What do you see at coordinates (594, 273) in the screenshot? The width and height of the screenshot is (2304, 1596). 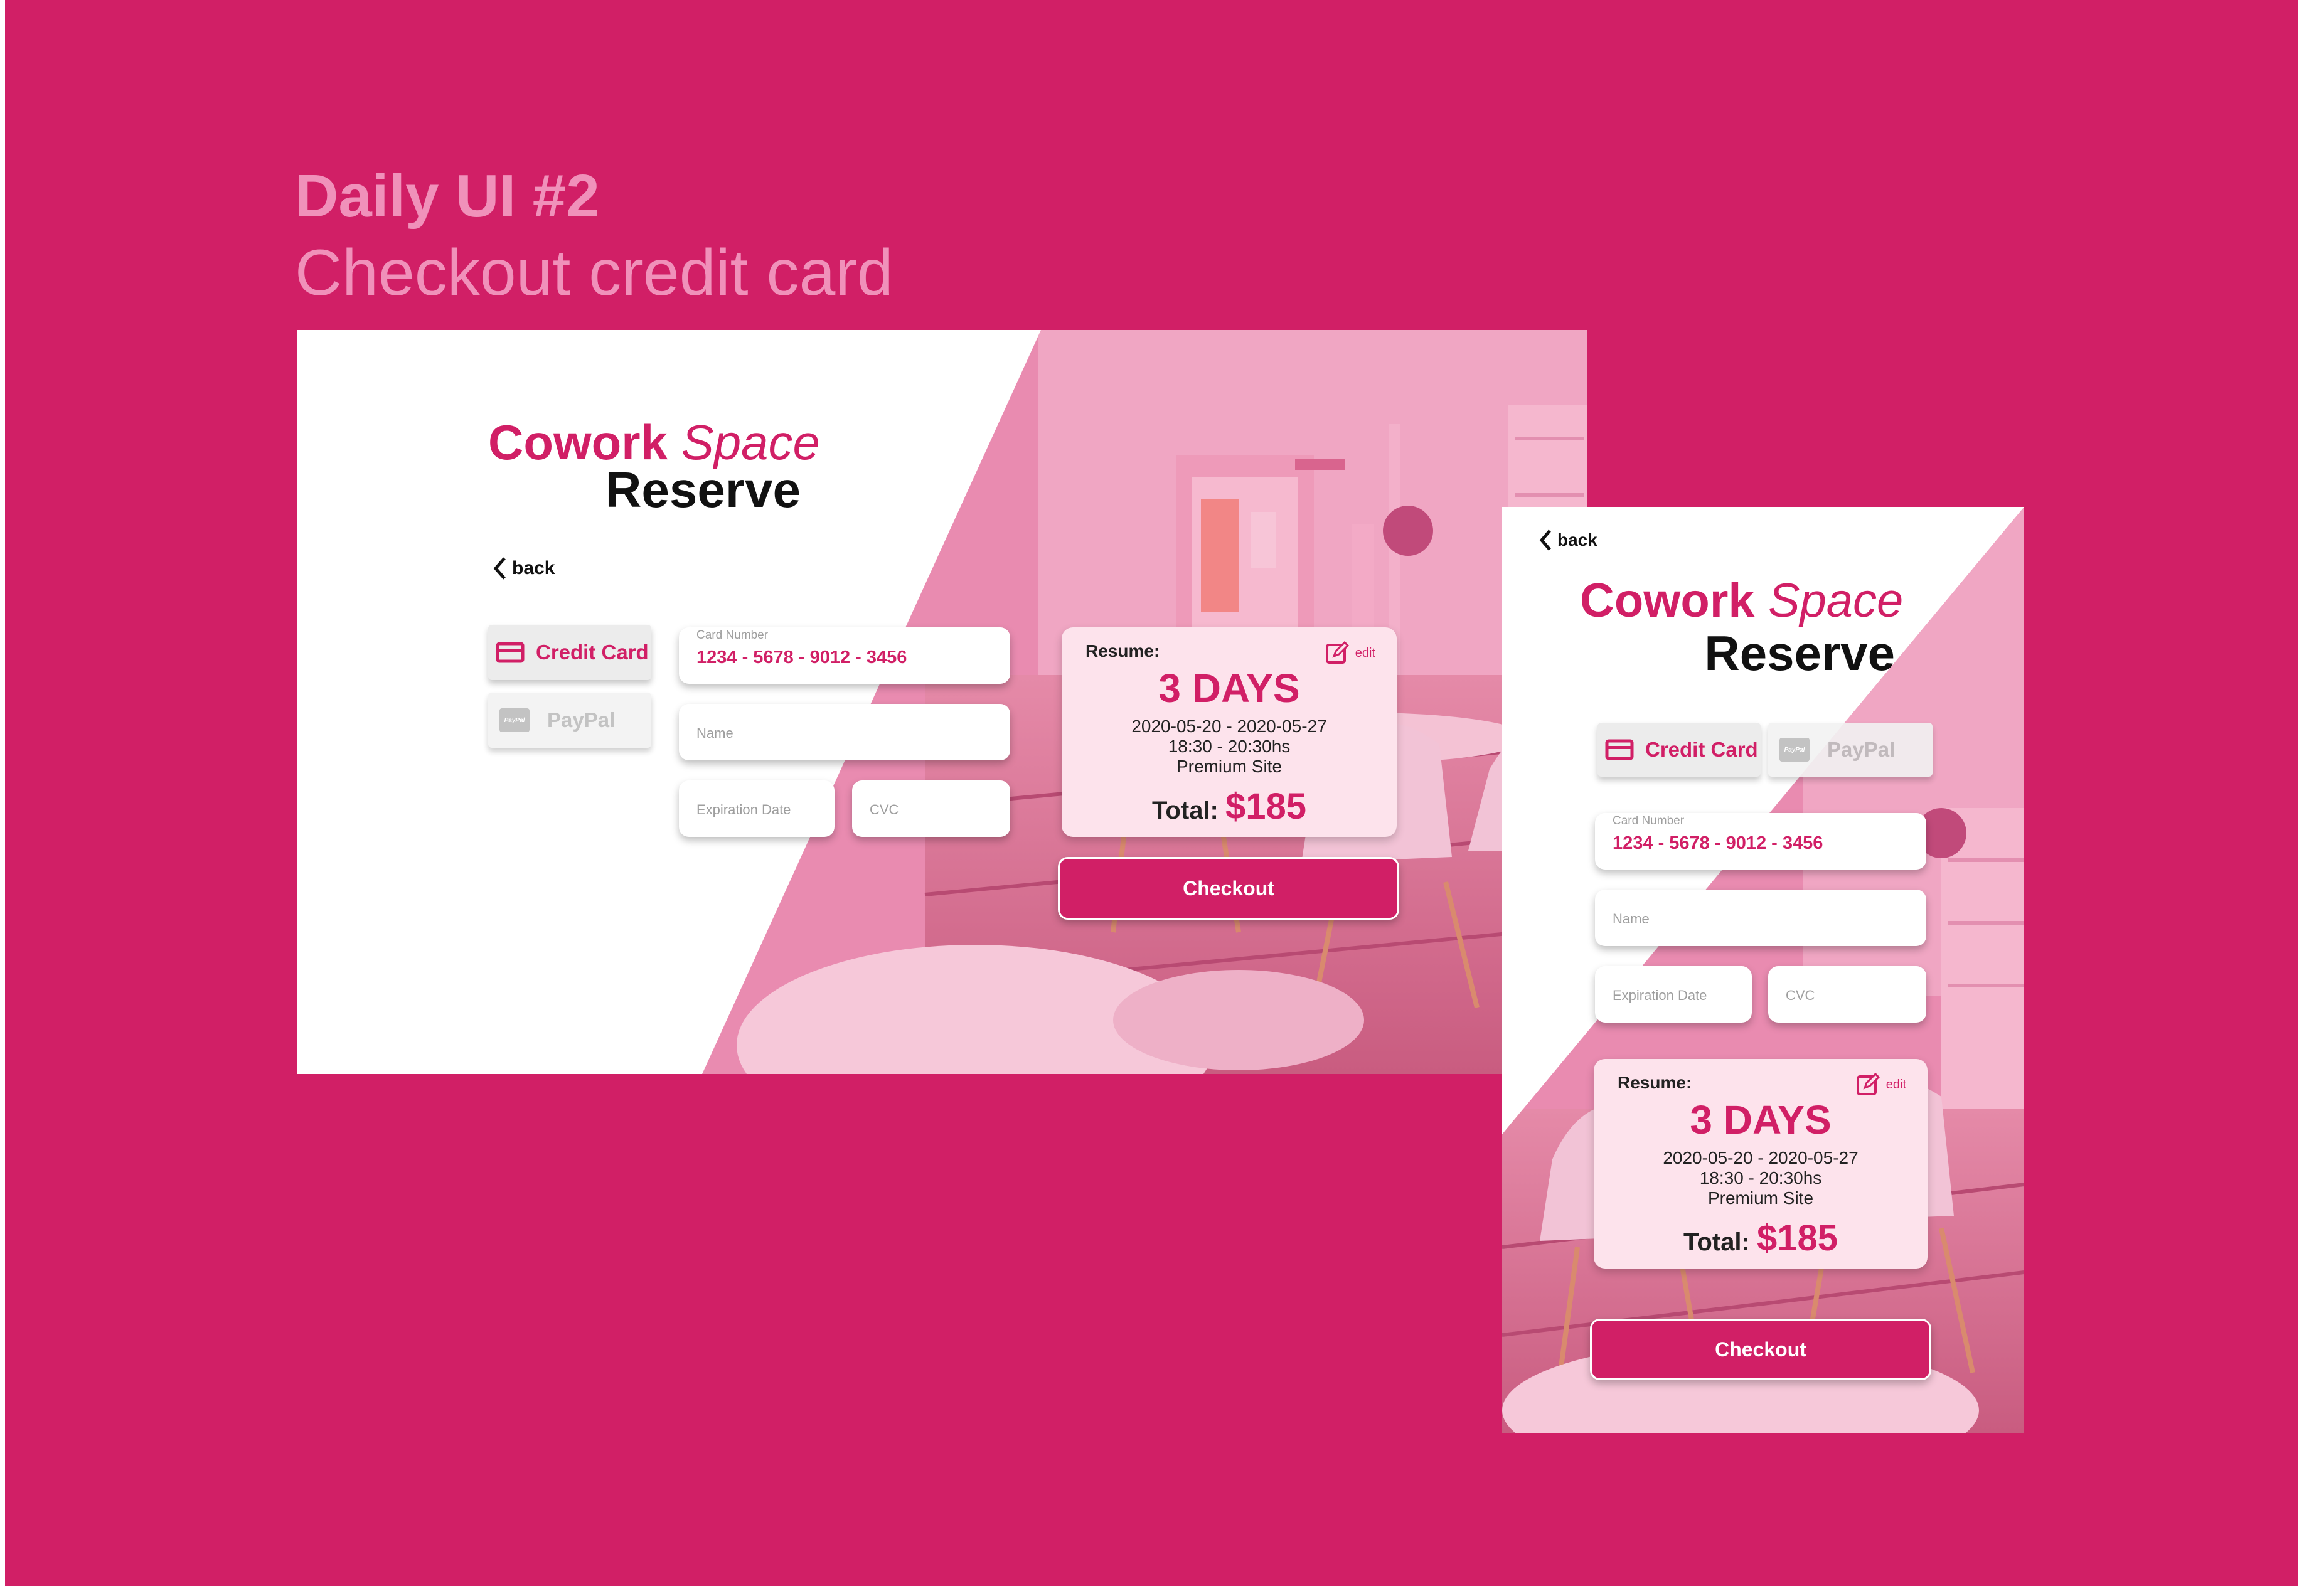 I see `page-subtitle: Checkout credit card` at bounding box center [594, 273].